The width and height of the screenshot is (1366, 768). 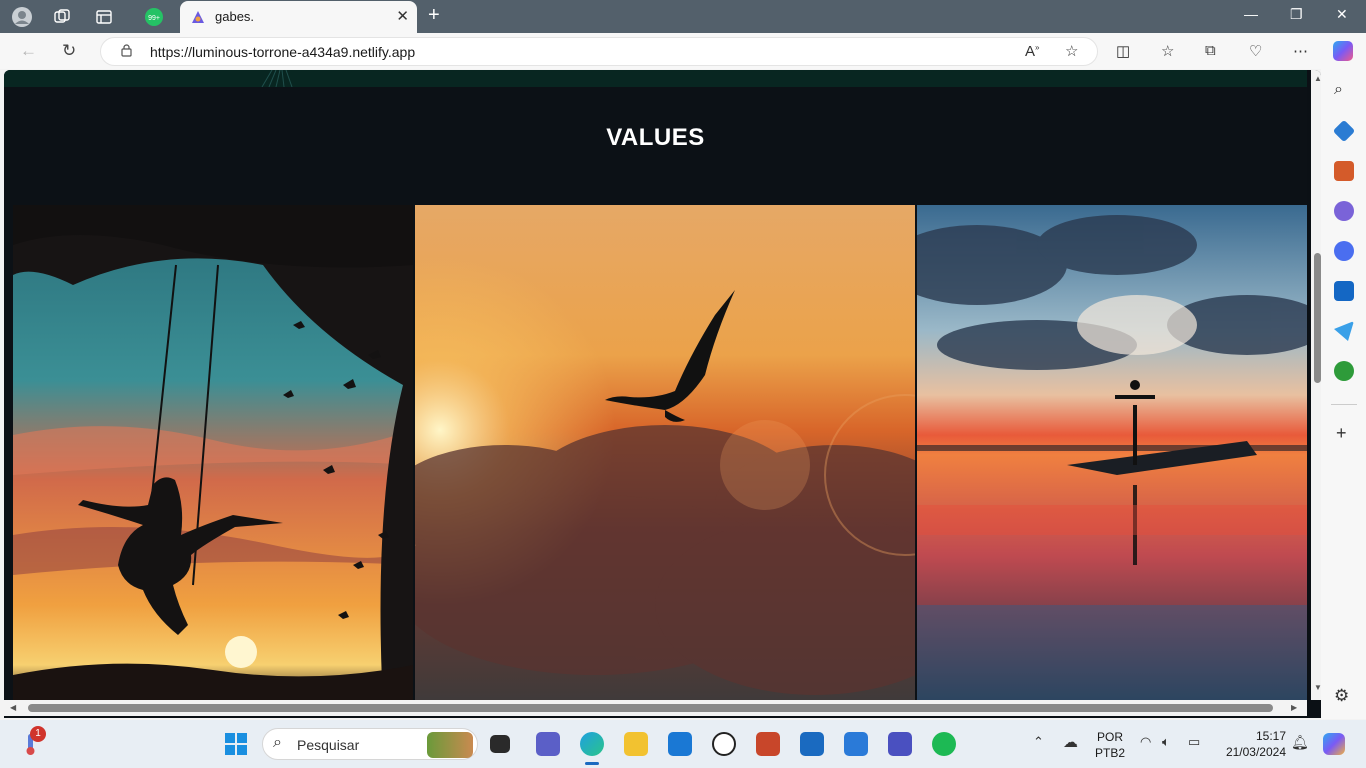 I want to click on refresh-icon: ↻, so click(x=69, y=51).